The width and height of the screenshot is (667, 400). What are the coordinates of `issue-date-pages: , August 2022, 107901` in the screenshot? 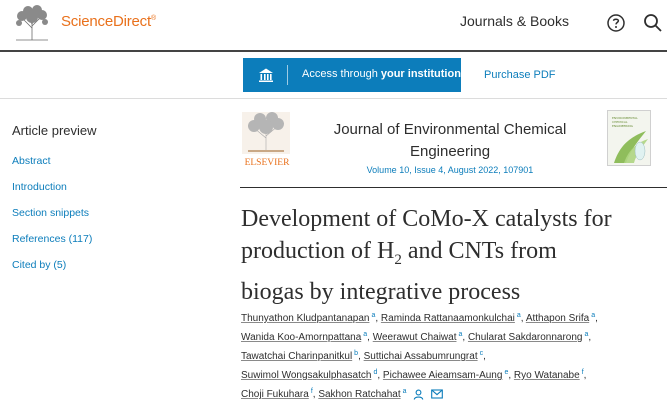 It's located at (488, 170).